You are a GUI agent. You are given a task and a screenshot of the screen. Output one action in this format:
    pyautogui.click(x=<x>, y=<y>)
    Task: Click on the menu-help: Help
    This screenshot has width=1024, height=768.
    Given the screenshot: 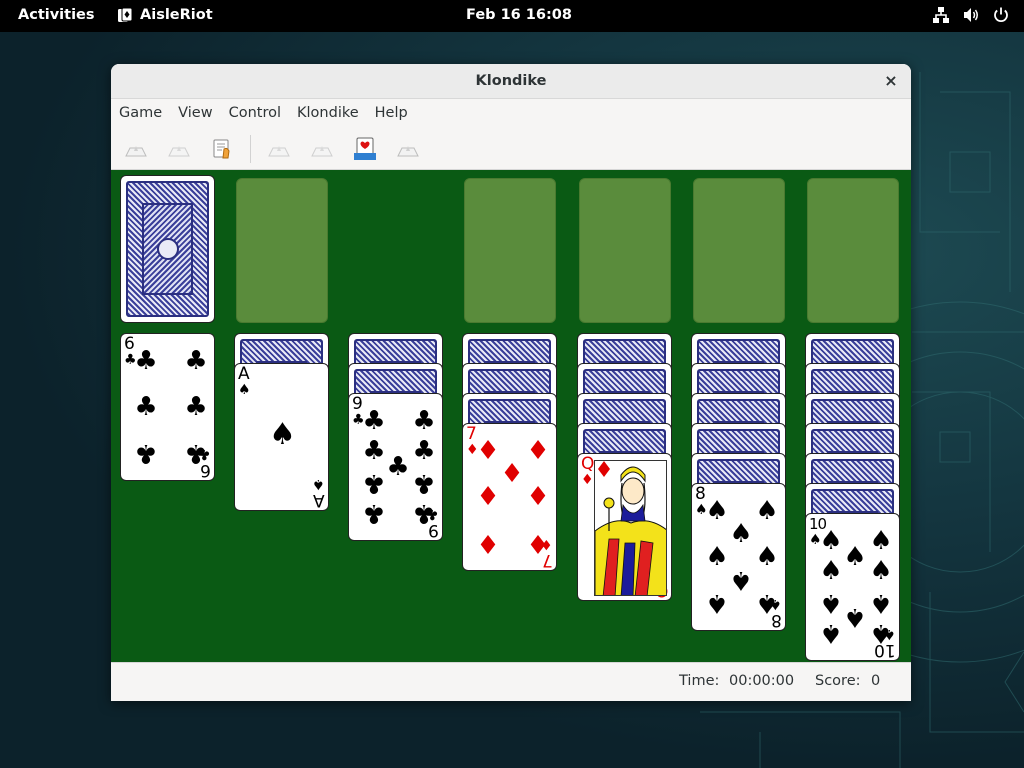 What is the action you would take?
    pyautogui.click(x=391, y=113)
    